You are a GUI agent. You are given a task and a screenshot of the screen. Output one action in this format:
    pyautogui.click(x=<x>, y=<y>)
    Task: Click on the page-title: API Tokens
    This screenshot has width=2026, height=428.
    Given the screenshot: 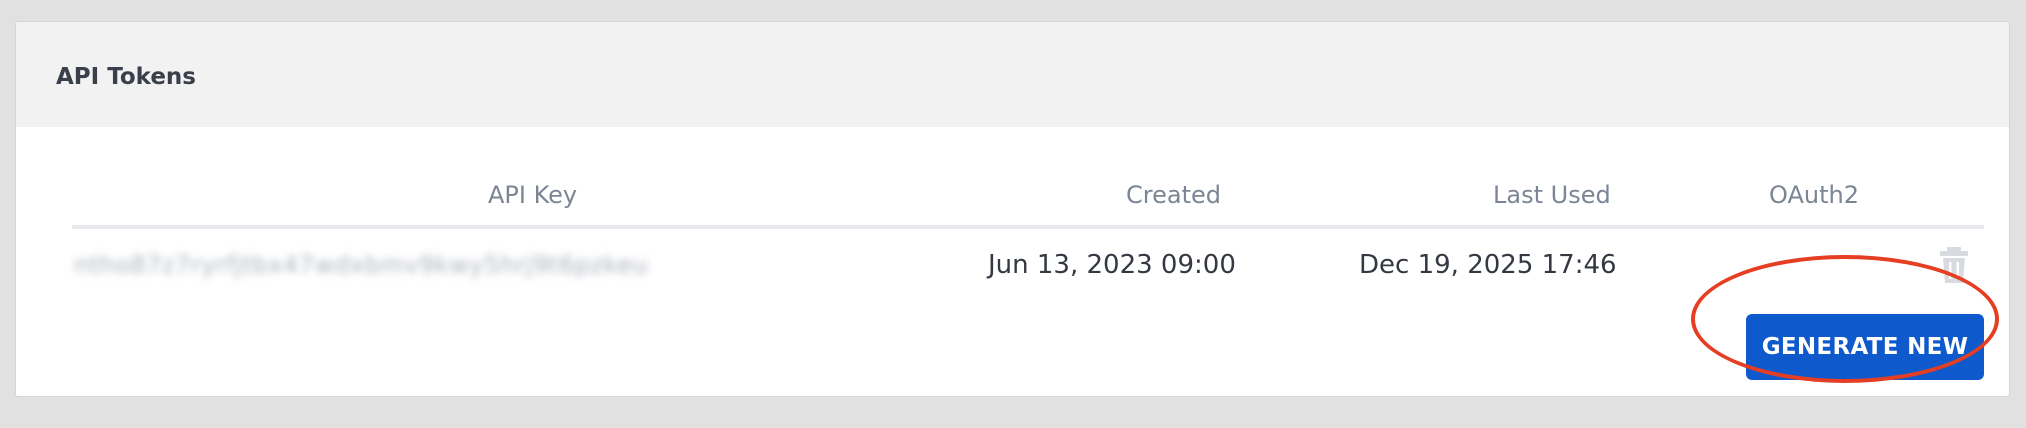 What is the action you would take?
    pyautogui.click(x=126, y=77)
    